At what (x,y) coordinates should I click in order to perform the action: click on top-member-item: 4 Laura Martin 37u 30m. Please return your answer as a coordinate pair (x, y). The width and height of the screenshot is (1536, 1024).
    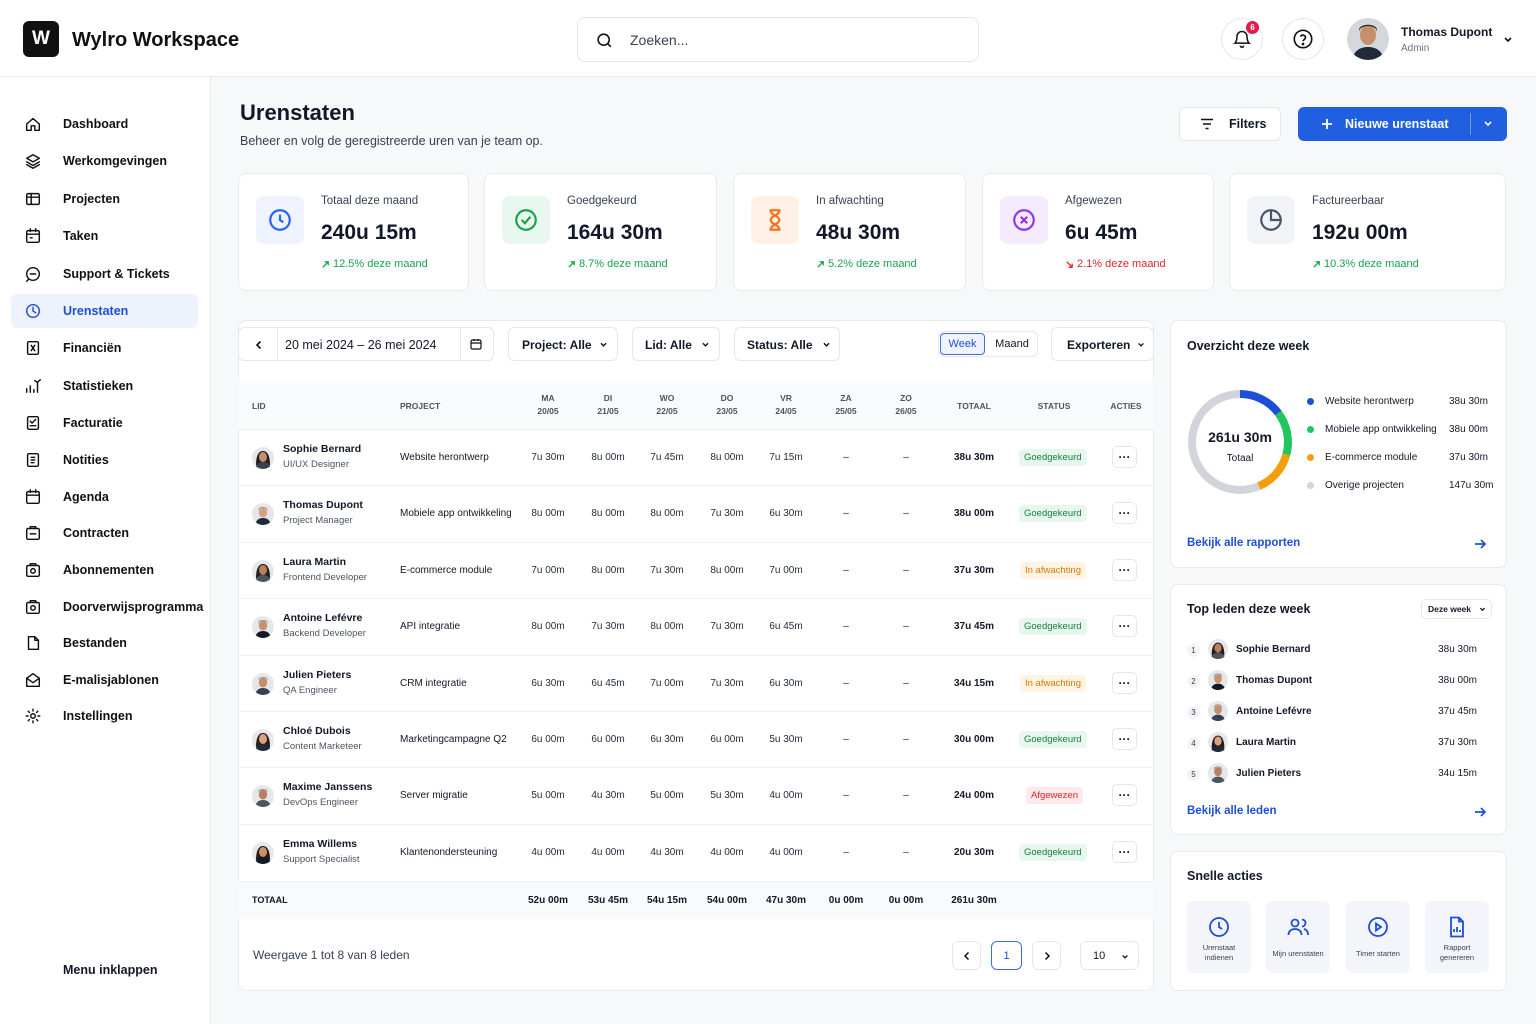
    Looking at the image, I should click on (1339, 743).